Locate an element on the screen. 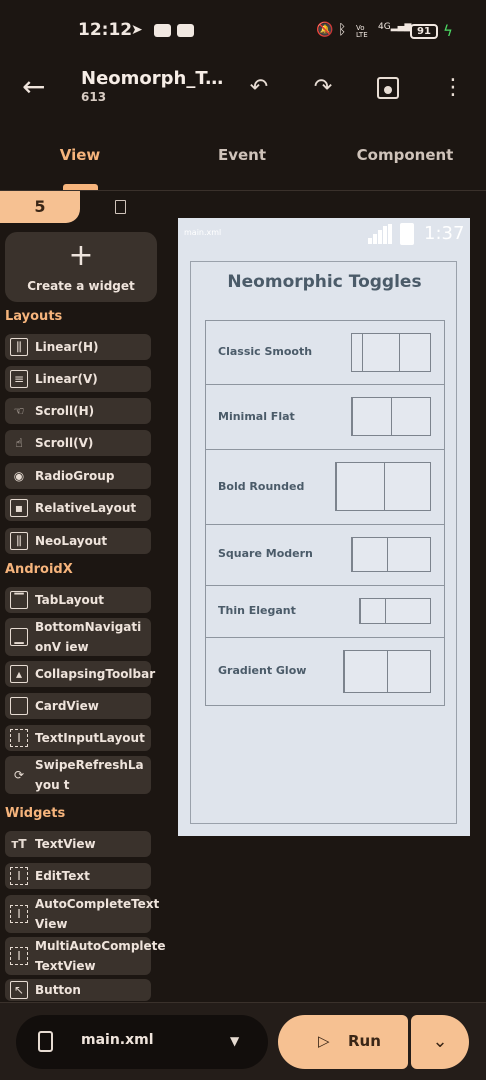 Image resolution: width=486 pixels, height=1080 pixels. network-signal-icon: 4G▂▄▆ is located at coordinates (395, 27).